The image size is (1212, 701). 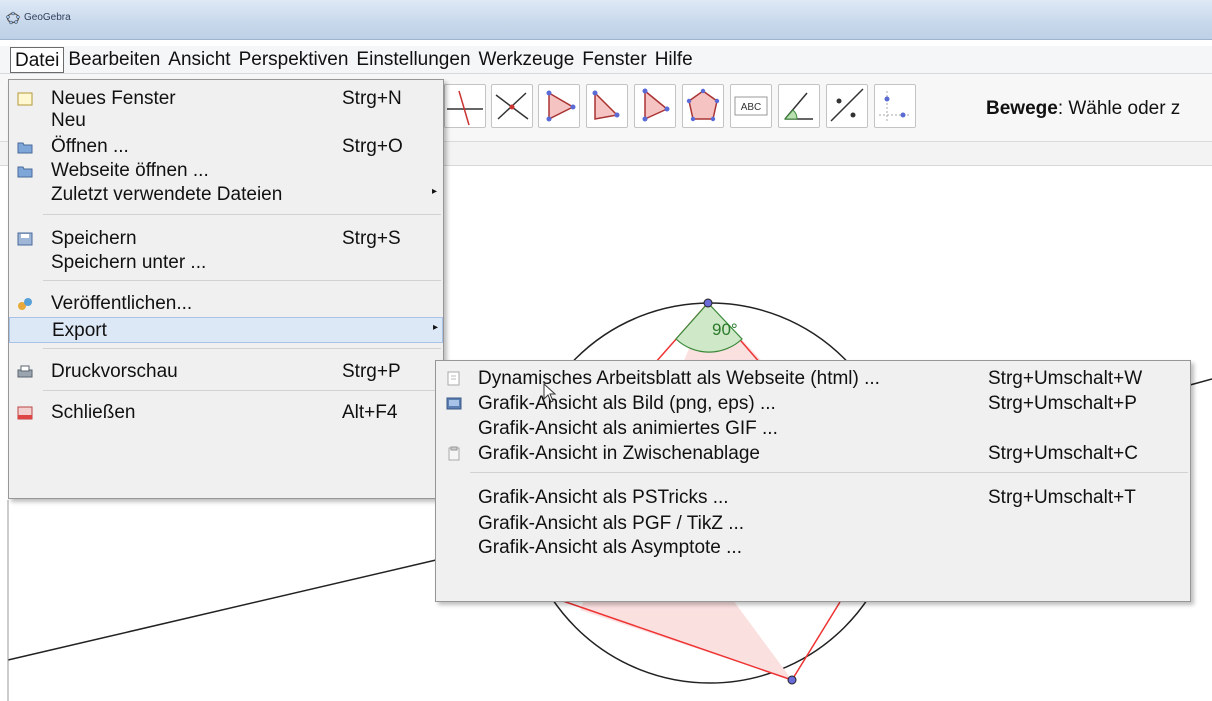 I want to click on tool-hint-name: Bewege, so click(x=1022, y=108).